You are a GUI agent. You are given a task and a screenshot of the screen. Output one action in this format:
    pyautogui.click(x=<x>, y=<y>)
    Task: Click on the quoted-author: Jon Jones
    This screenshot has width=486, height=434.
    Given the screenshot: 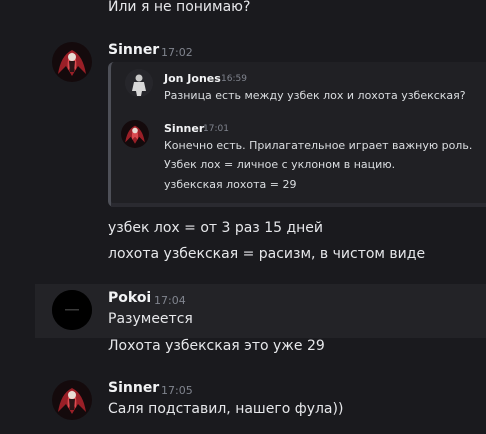 What is the action you would take?
    pyautogui.click(x=192, y=78)
    